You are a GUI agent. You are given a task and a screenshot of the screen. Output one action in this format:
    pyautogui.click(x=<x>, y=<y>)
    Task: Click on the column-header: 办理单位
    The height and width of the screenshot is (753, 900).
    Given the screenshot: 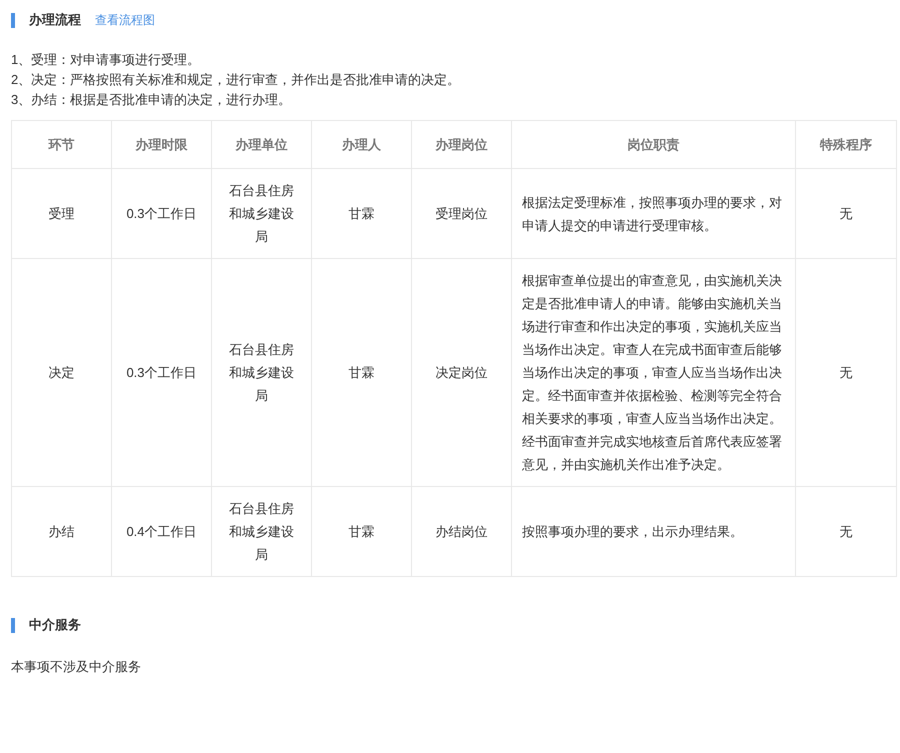 What is the action you would take?
    pyautogui.click(x=262, y=144)
    